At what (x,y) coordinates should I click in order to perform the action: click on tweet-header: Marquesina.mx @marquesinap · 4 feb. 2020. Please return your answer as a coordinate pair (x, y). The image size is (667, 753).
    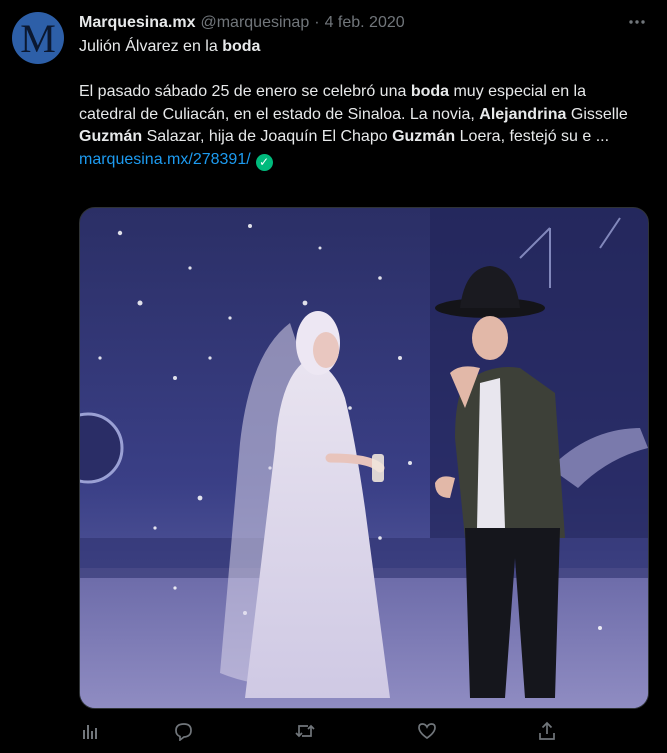
    Looking at the image, I should click on (367, 23).